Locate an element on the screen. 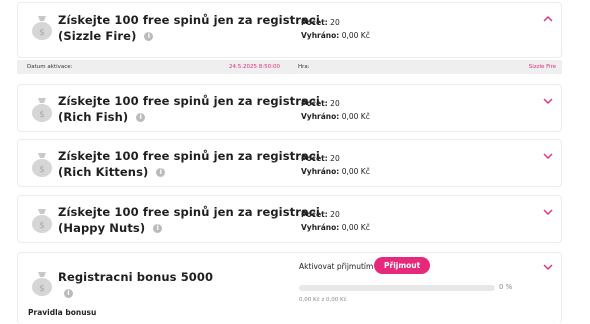 The image size is (590, 324). bonus-progress-bar is located at coordinates (397, 288).